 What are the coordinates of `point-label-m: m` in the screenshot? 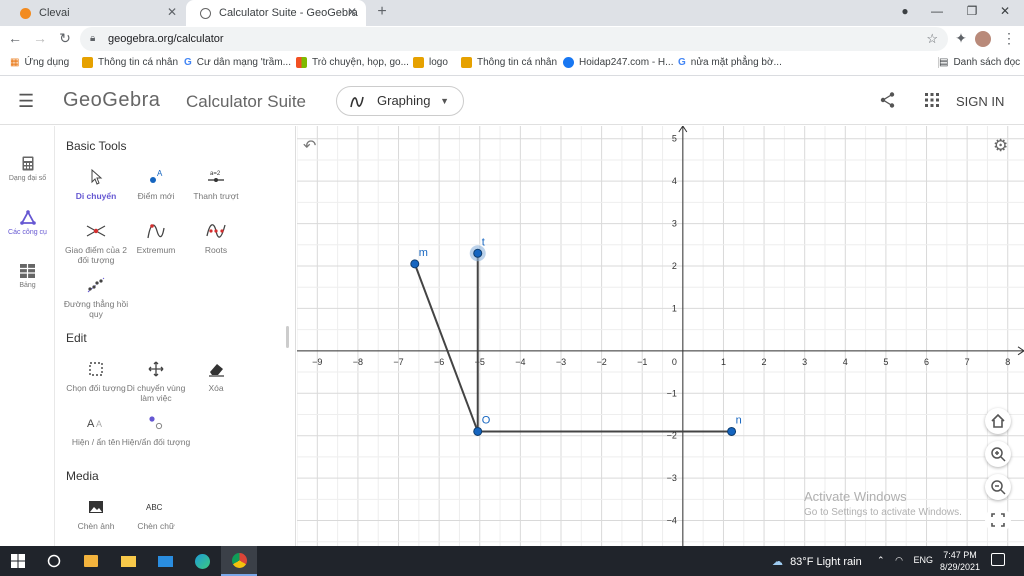 It's located at (423, 253).